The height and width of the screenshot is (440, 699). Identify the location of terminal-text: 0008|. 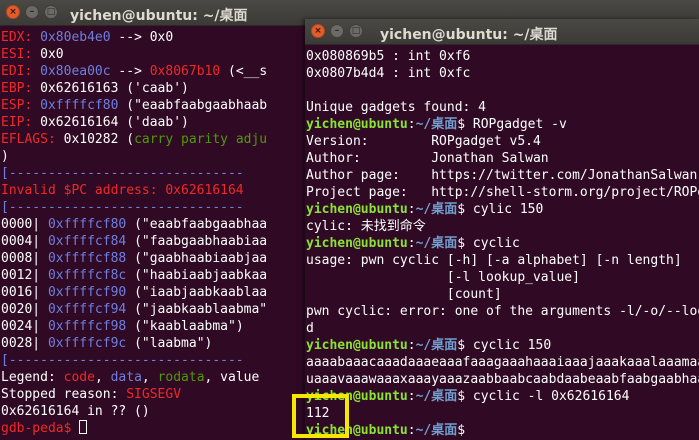
(24, 258).